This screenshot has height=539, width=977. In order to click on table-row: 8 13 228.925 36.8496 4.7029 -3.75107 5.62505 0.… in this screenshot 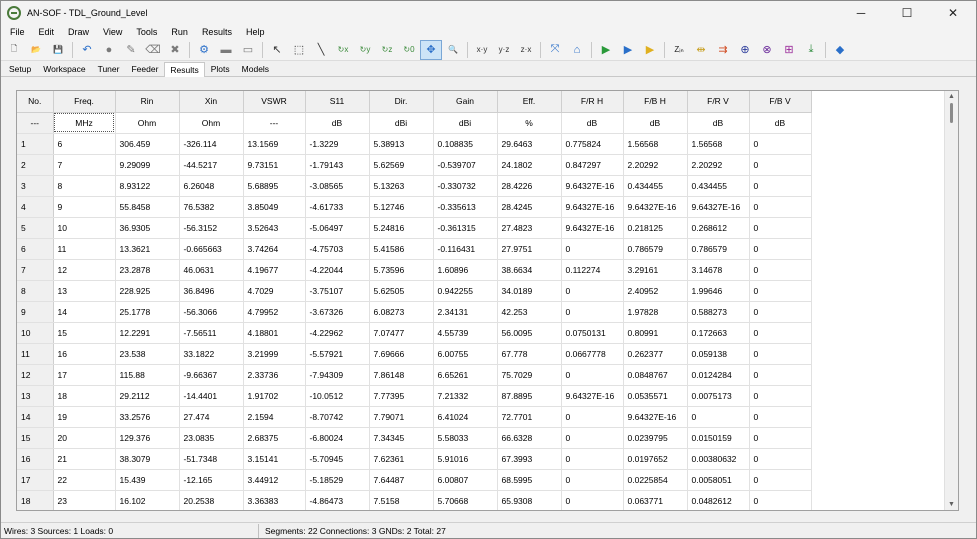, I will do `click(414, 291)`.